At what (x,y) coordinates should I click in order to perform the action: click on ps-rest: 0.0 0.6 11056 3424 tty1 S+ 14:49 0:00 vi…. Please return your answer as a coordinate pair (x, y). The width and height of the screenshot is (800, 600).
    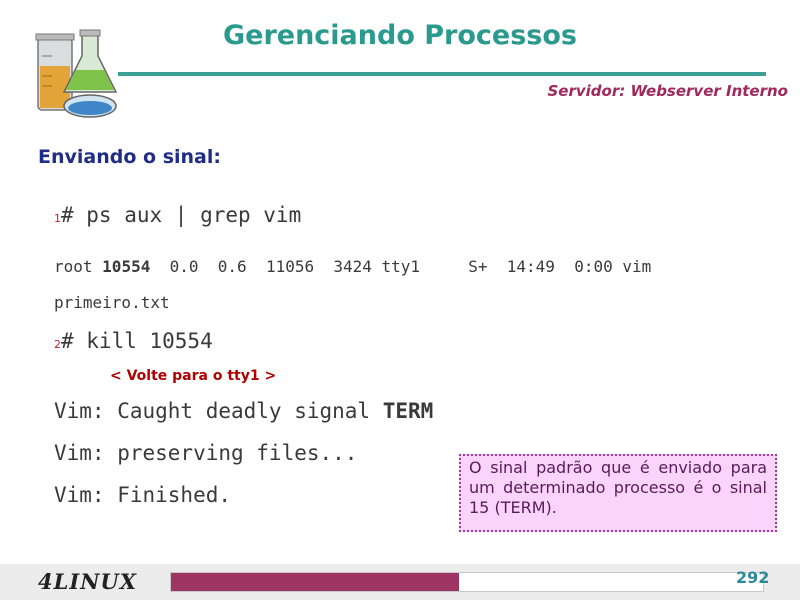
    Looking at the image, I should click on (401, 266).